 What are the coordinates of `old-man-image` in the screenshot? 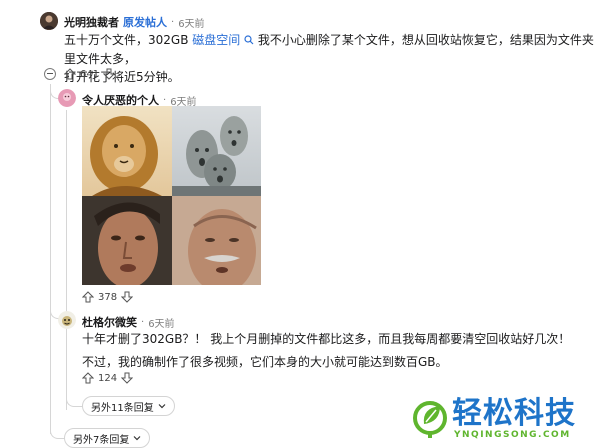 It's located at (216, 240).